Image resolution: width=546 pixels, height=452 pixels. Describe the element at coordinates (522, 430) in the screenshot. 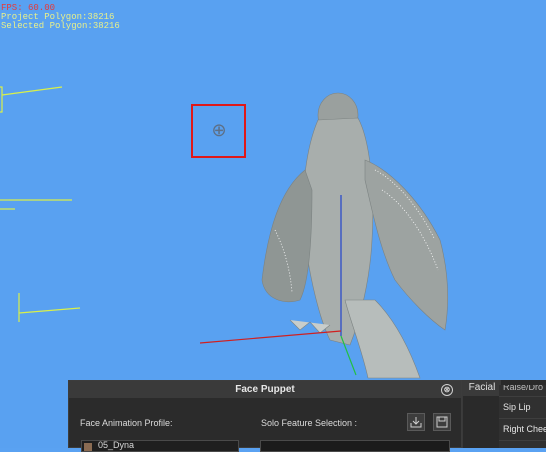

I see `list-item: Right Chee` at that location.